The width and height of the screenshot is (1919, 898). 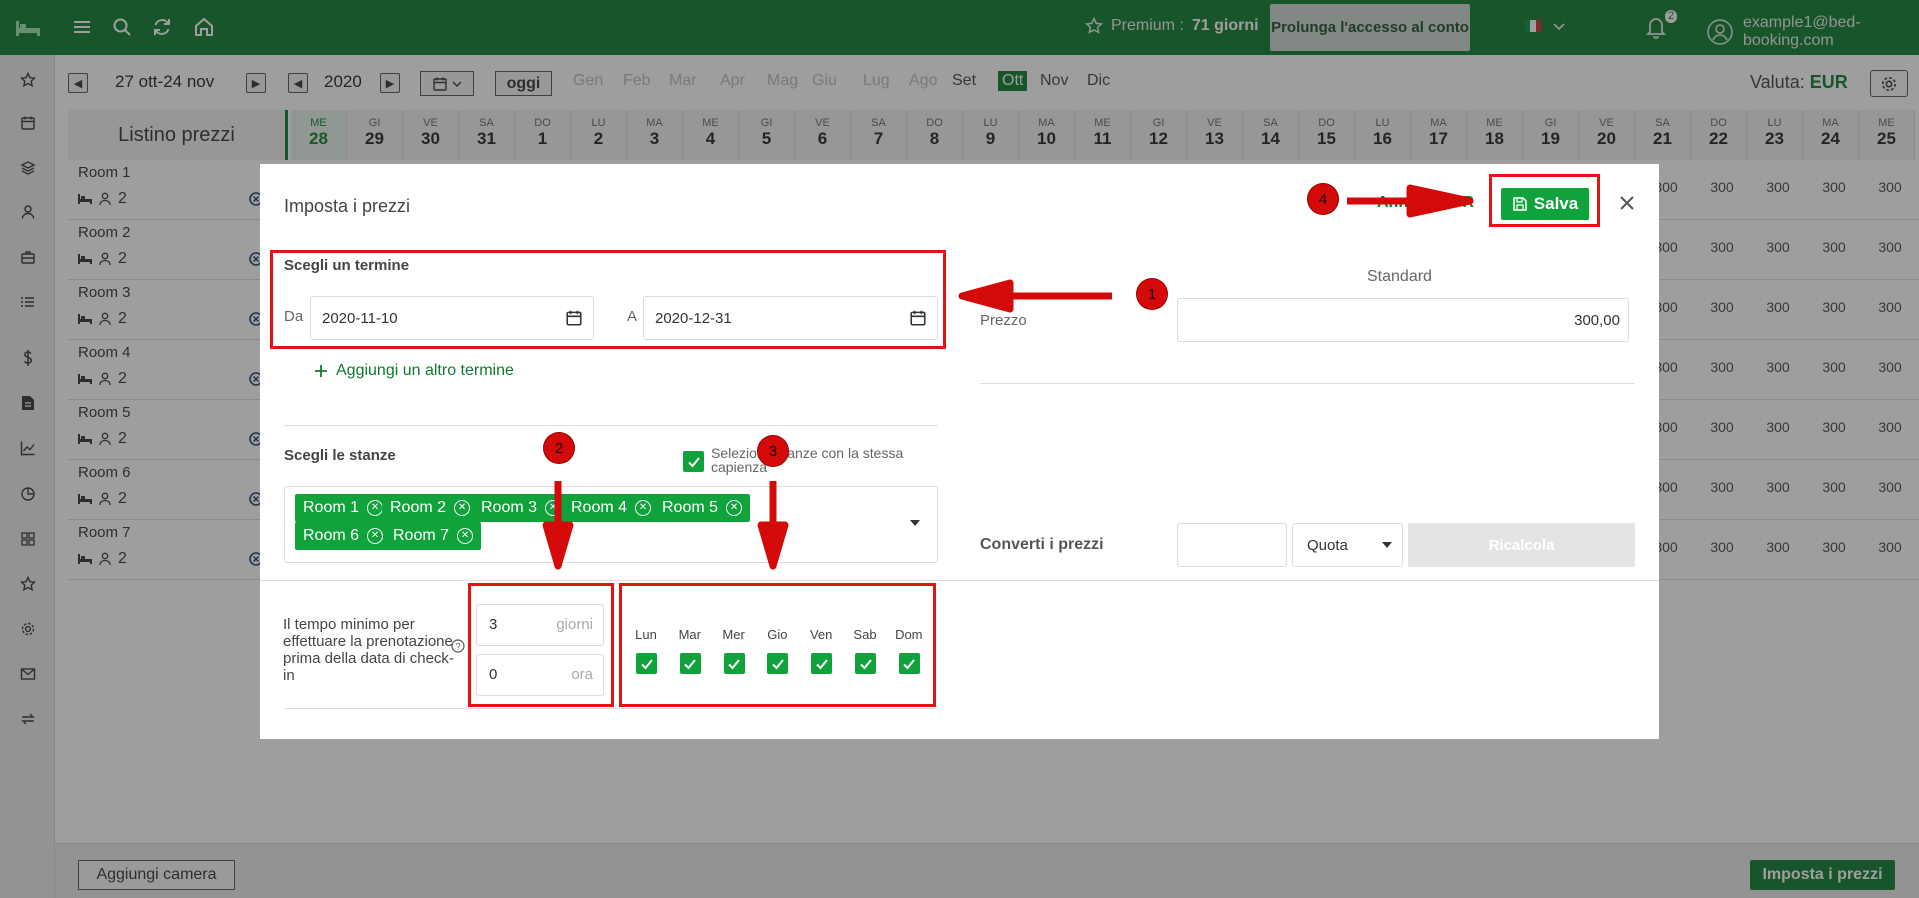 What do you see at coordinates (1152, 294) in the screenshot?
I see `annotation-marker-1: 1` at bounding box center [1152, 294].